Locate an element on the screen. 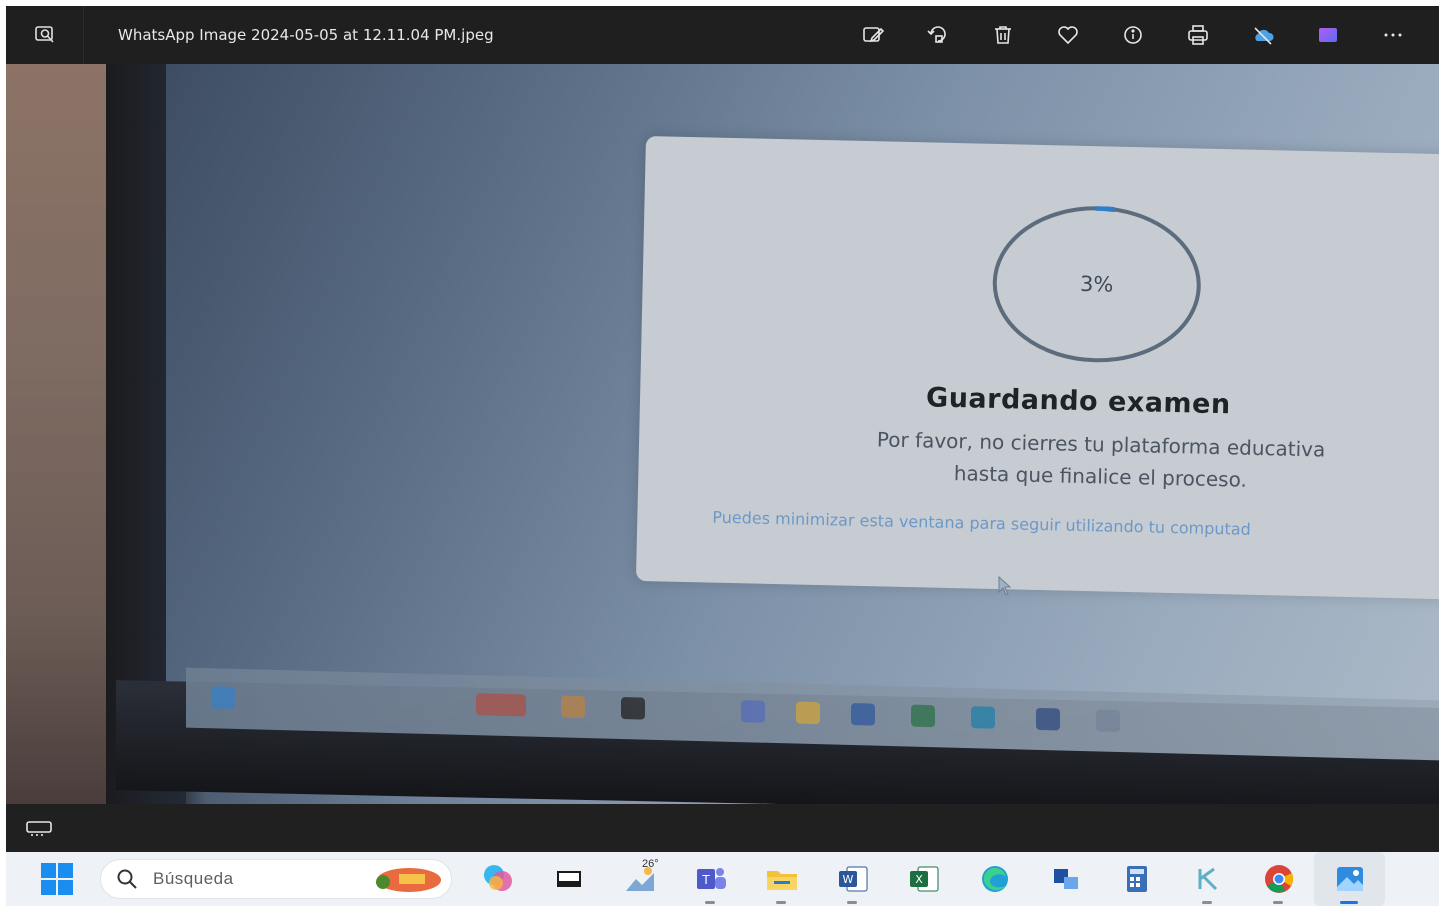  taskbar-remote-desktop is located at coordinates (1065, 879).